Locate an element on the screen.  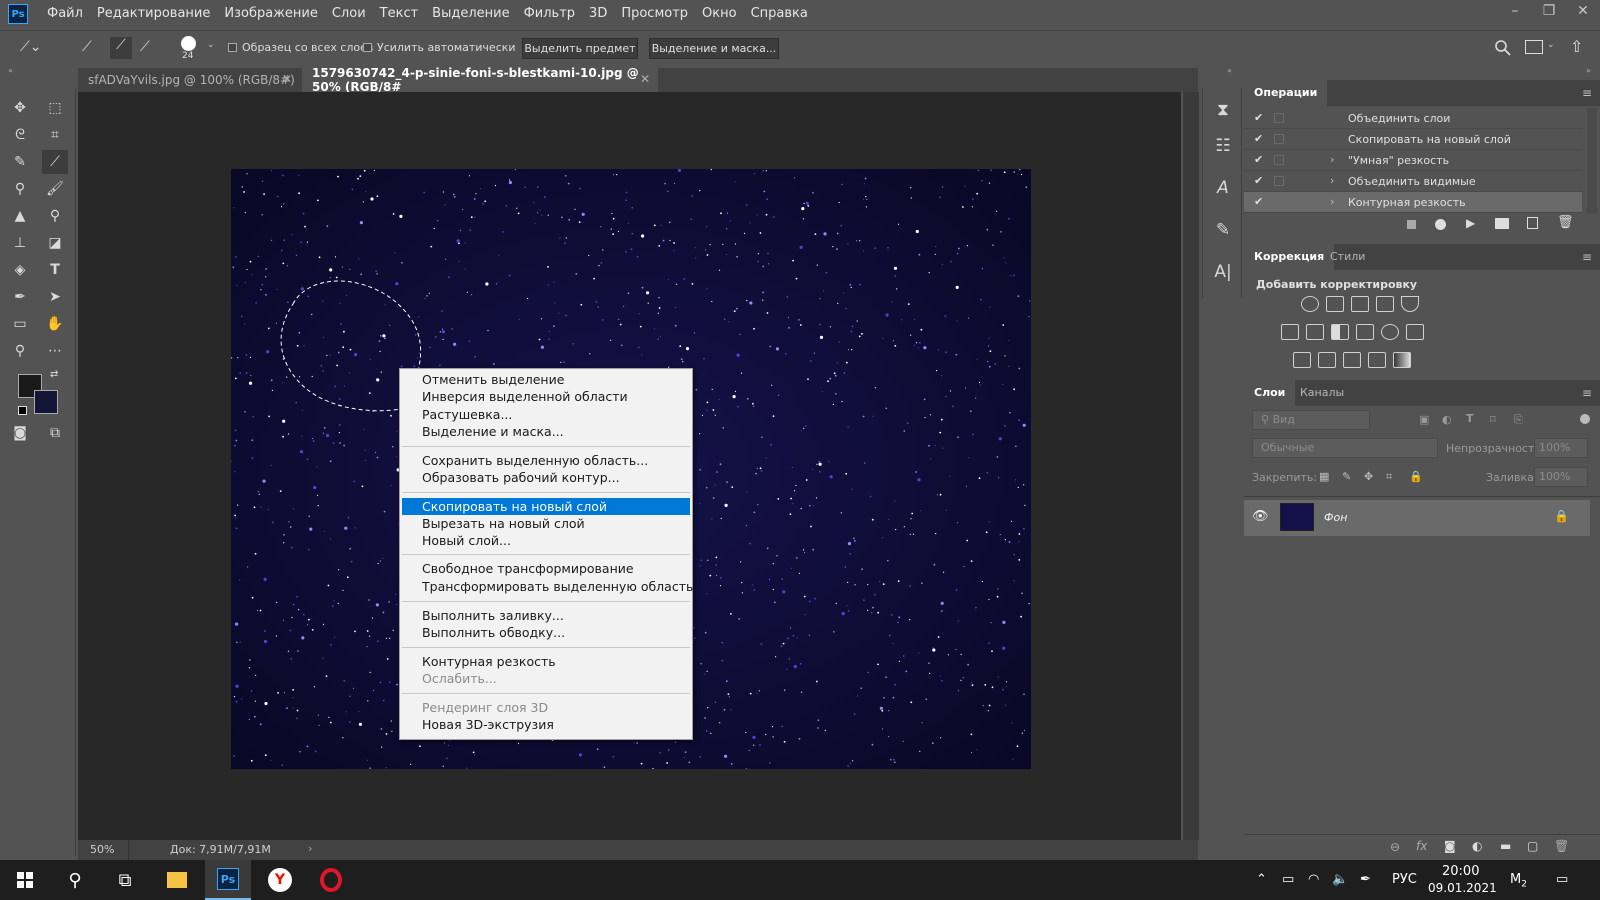
filter-adjustment-icon: ◐ is located at coordinates (1447, 419).